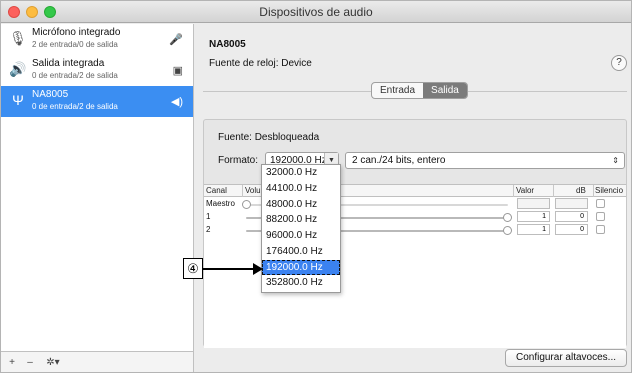  I want to click on dropdown-option: 88200.0 Hz, so click(301, 220).